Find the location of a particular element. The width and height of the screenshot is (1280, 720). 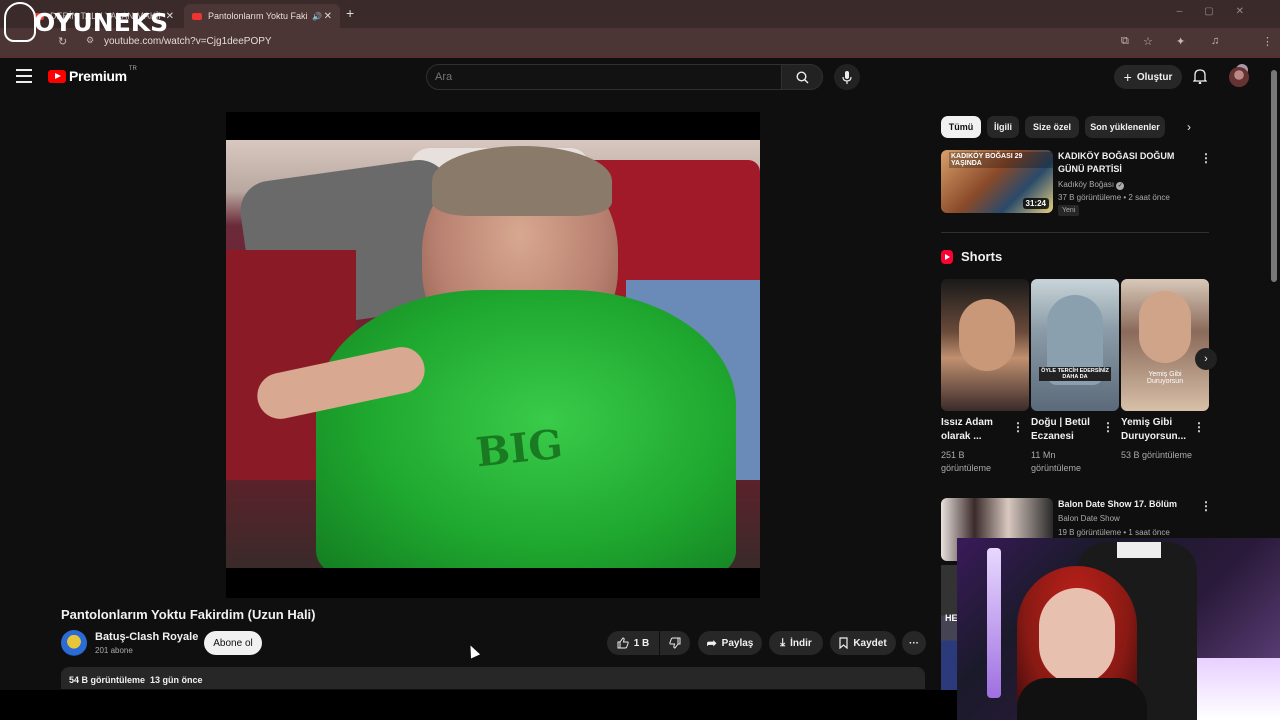

download-icon: ⤓ is located at coordinates (783, 642).